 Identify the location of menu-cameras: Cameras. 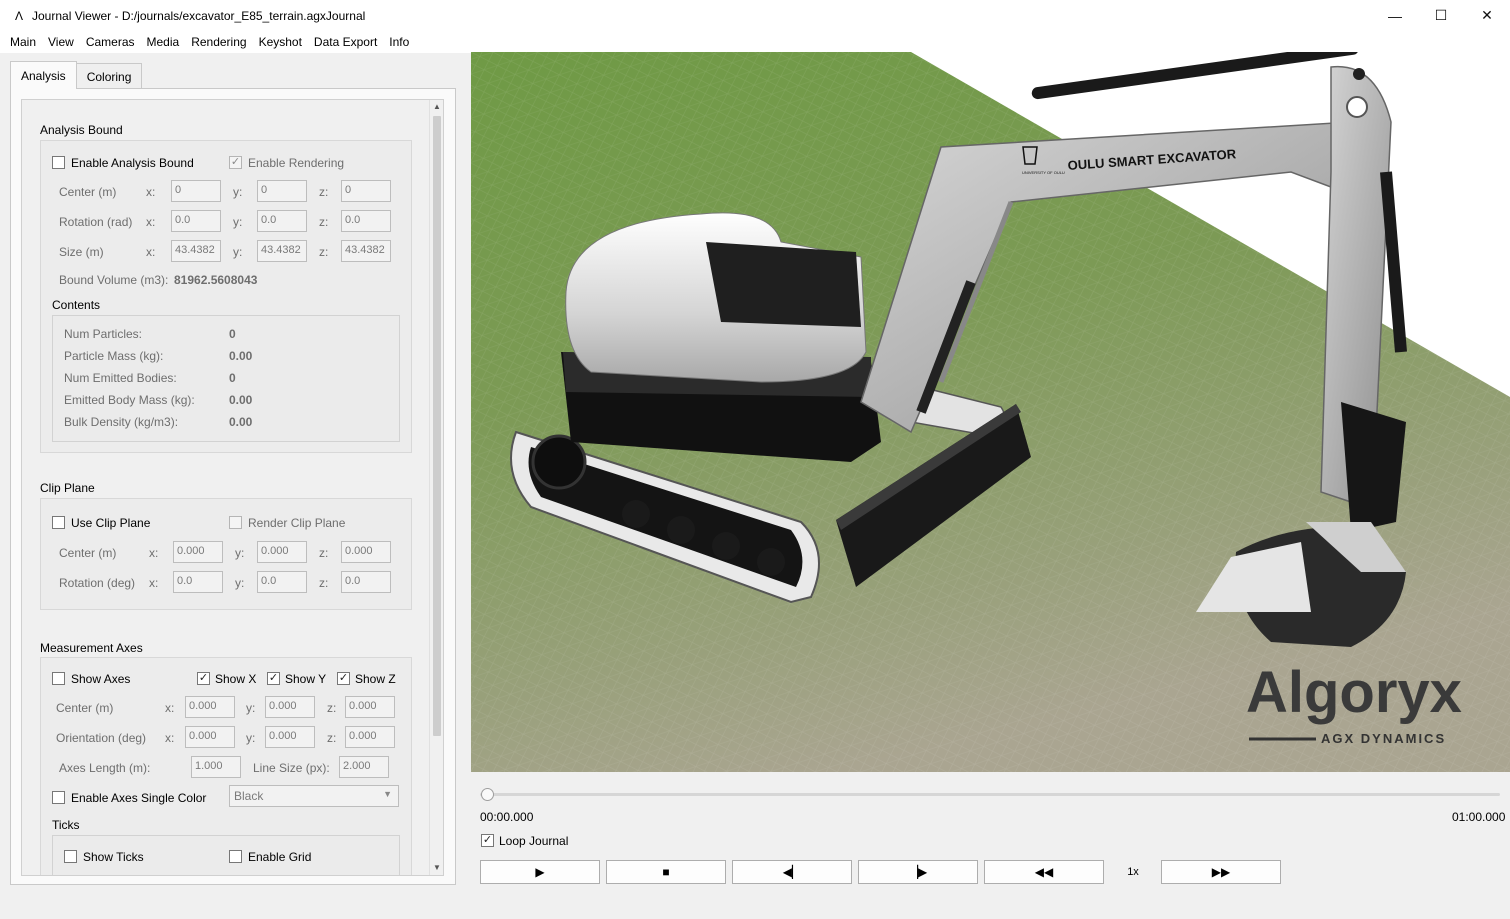
(110, 42).